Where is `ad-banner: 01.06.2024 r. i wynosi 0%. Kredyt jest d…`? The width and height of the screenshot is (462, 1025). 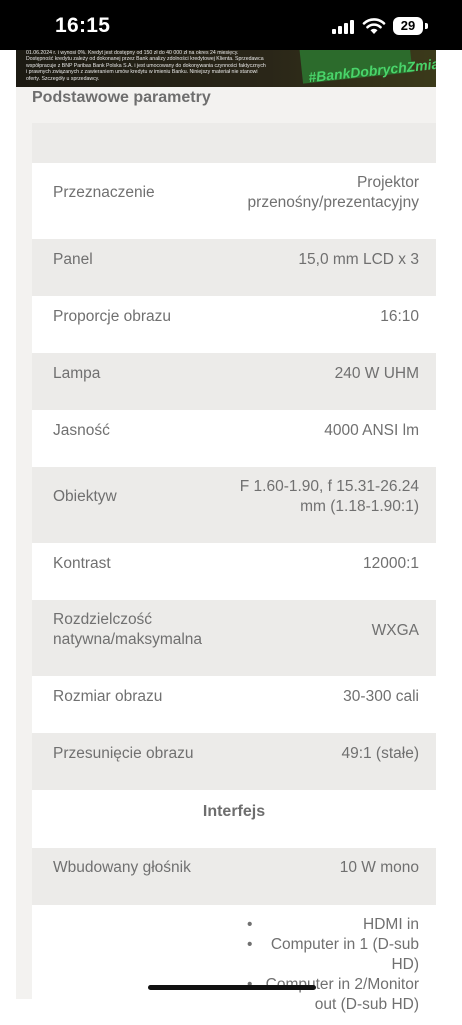
ad-banner: 01.06.2024 r. i wynosi 0%. Kredyt jest d… is located at coordinates (226, 68).